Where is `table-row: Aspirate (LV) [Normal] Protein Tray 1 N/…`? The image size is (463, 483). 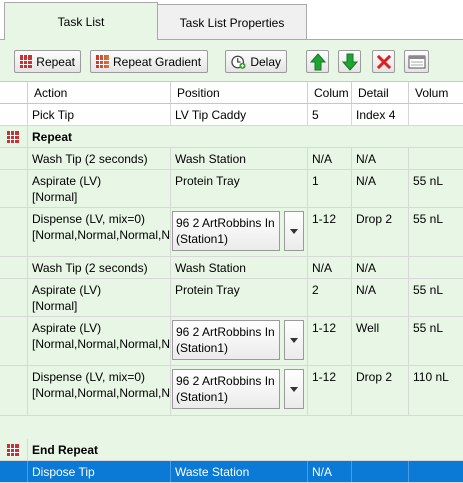 table-row: Aspirate (LV) [Normal] Protein Tray 1 N/… is located at coordinates (231, 189).